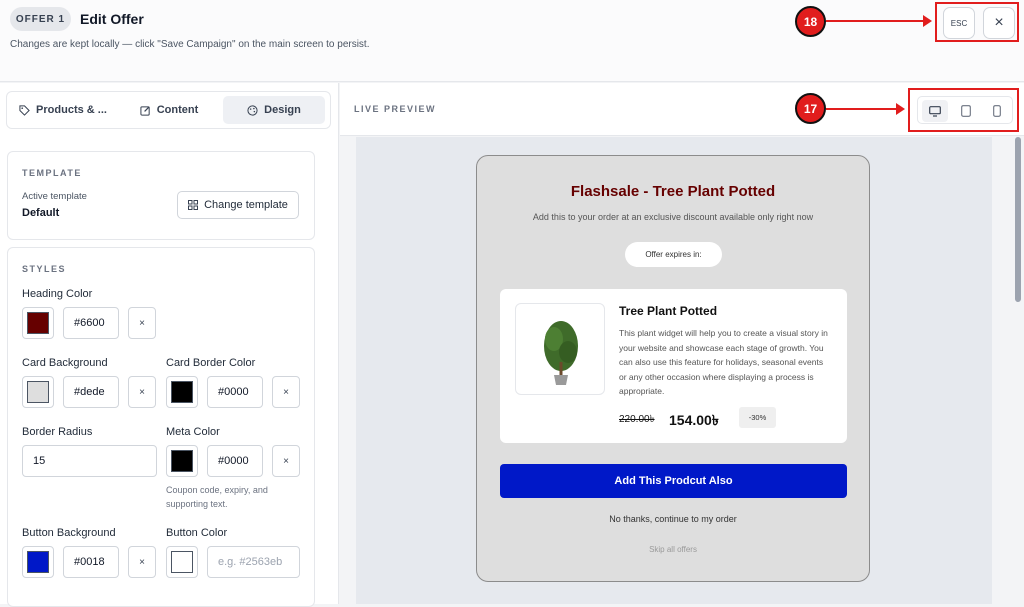 Image resolution: width=1024 pixels, height=607 pixels. I want to click on active-template-value: Default, so click(41, 213).